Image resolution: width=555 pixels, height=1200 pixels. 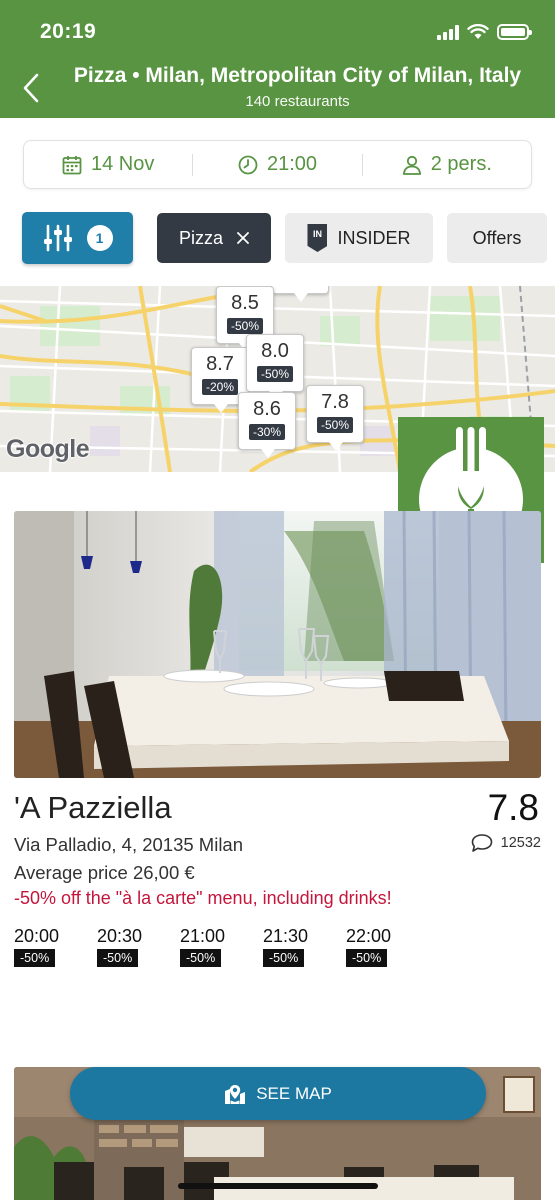 What do you see at coordinates (104, 872) in the screenshot?
I see `average-price: Average price 26,00 €` at bounding box center [104, 872].